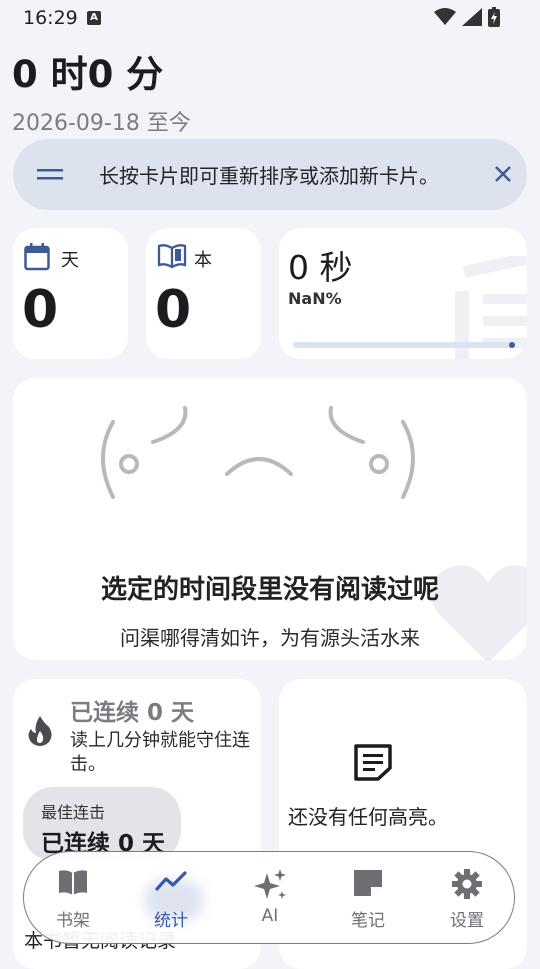 This screenshot has height=969, width=540. What do you see at coordinates (320, 267) in the screenshot?
I see `time-value: 0 秒` at bounding box center [320, 267].